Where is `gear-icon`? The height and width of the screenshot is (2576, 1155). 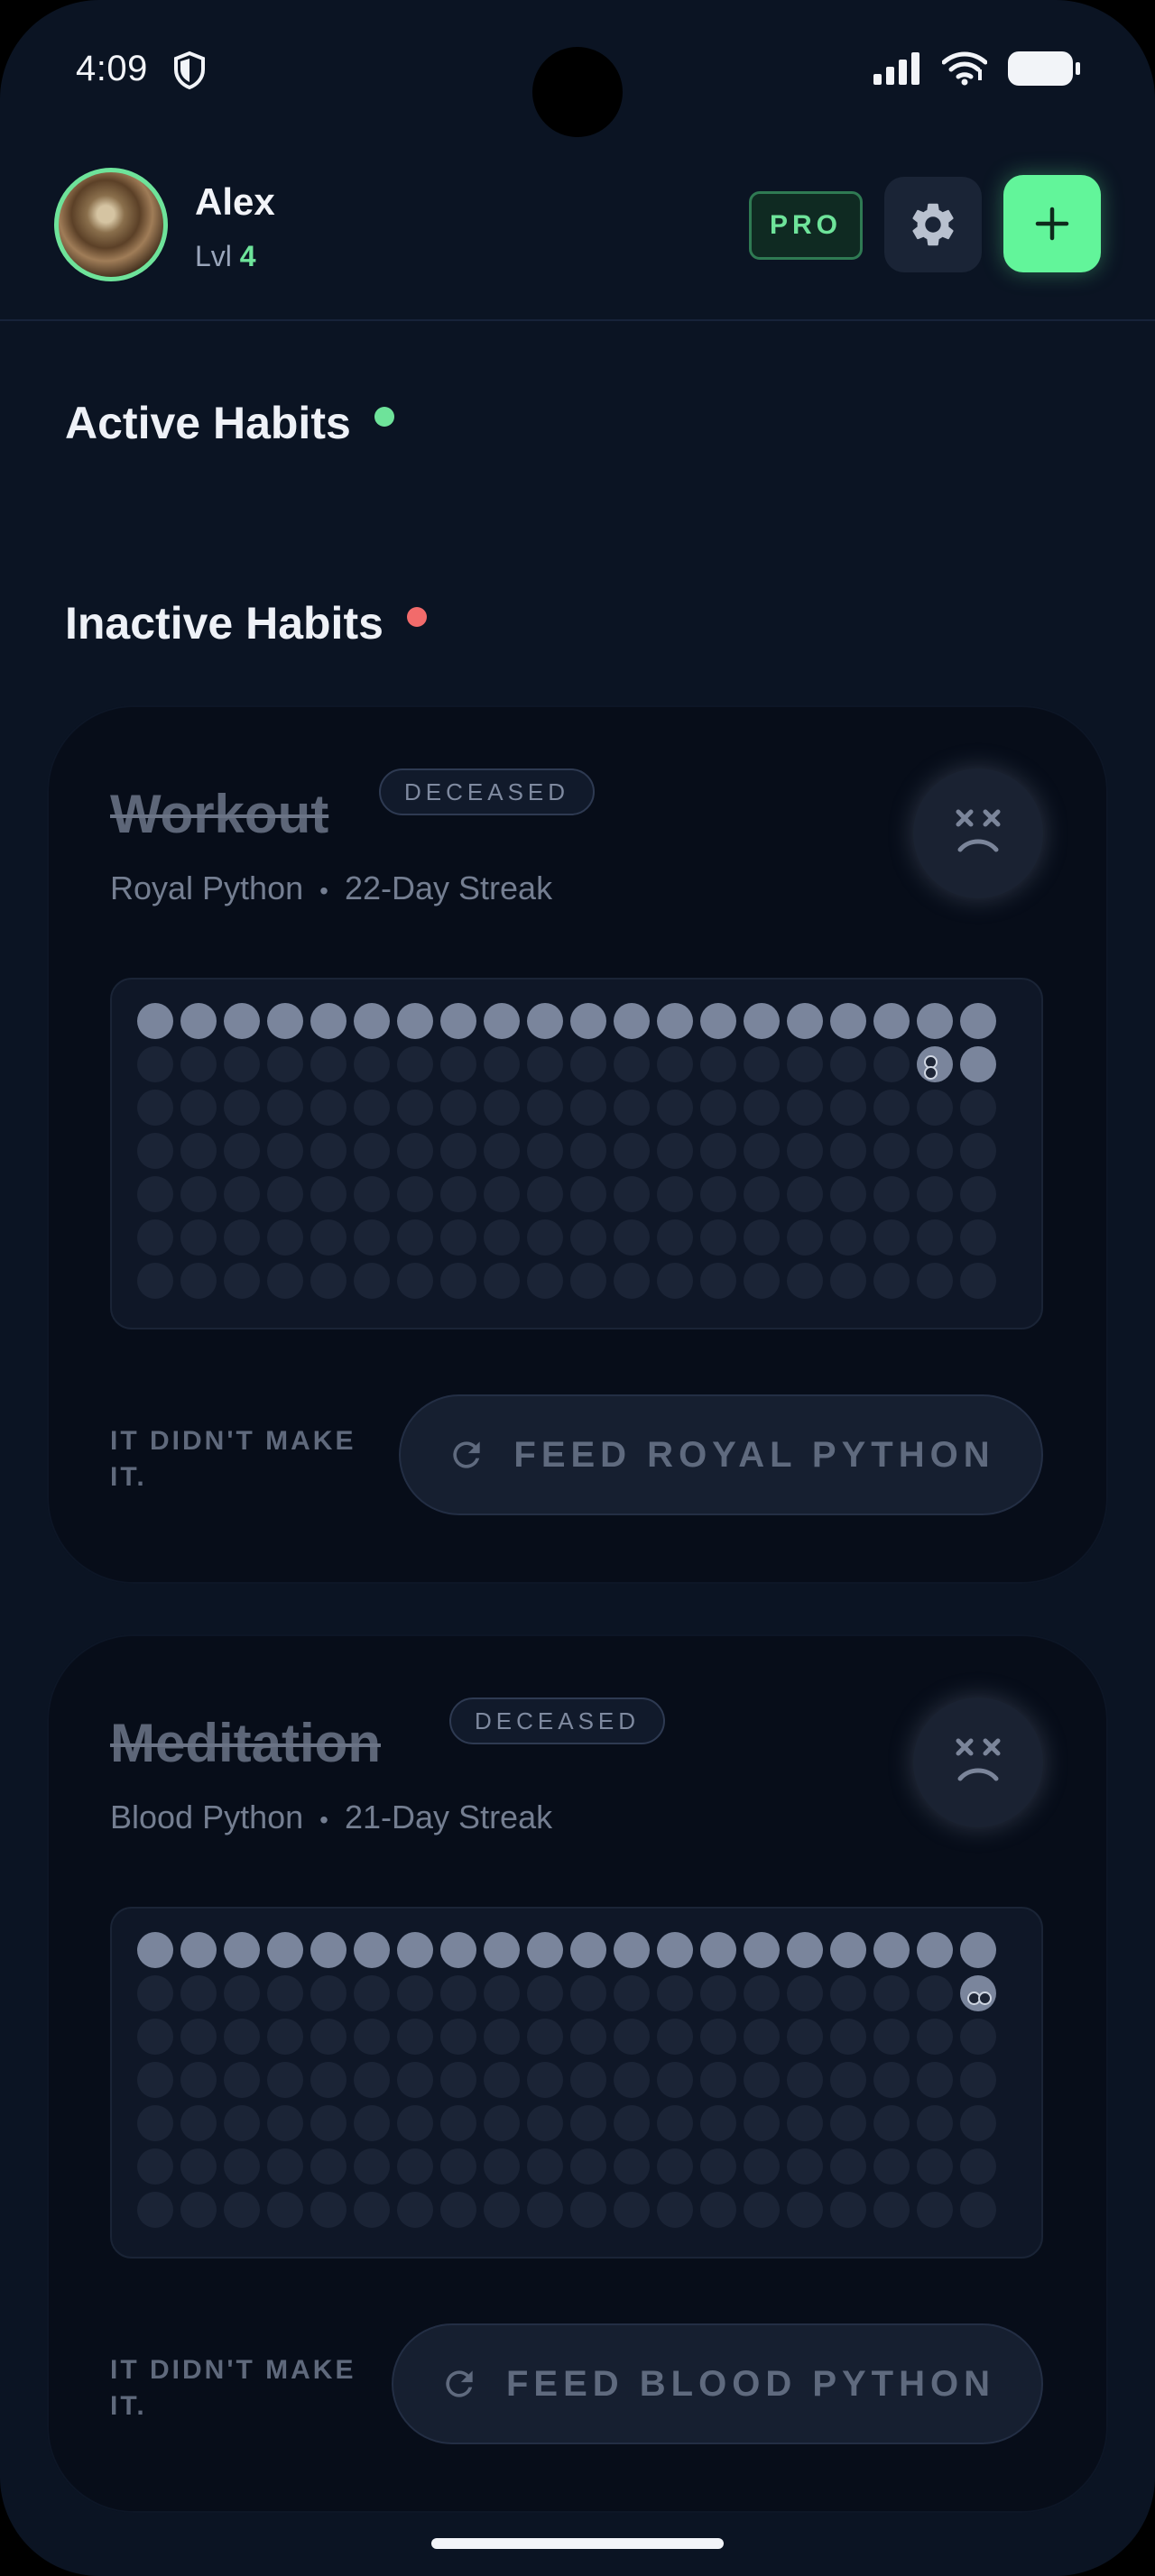 gear-icon is located at coordinates (933, 225).